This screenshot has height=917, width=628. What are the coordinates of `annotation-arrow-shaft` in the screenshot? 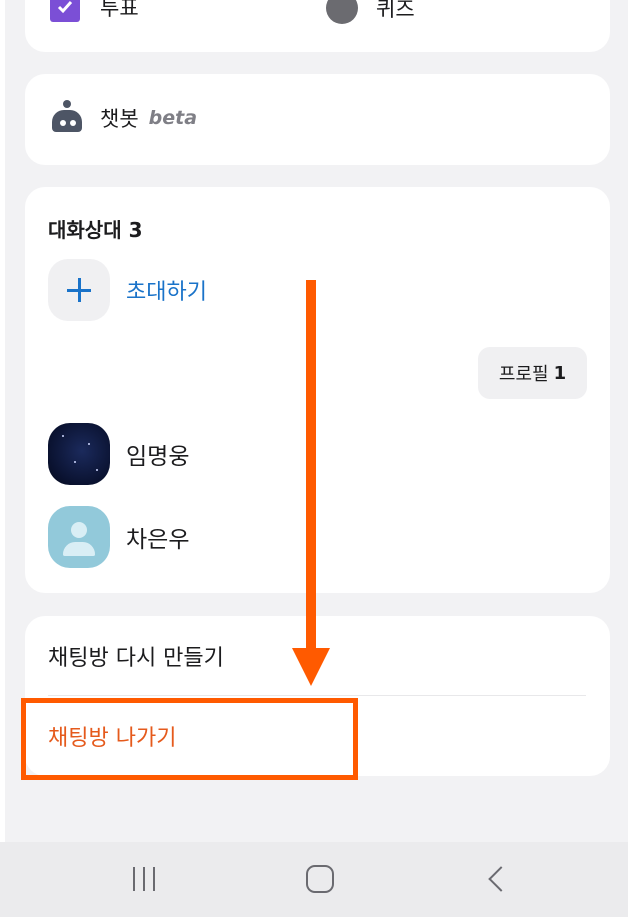 It's located at (311, 467).